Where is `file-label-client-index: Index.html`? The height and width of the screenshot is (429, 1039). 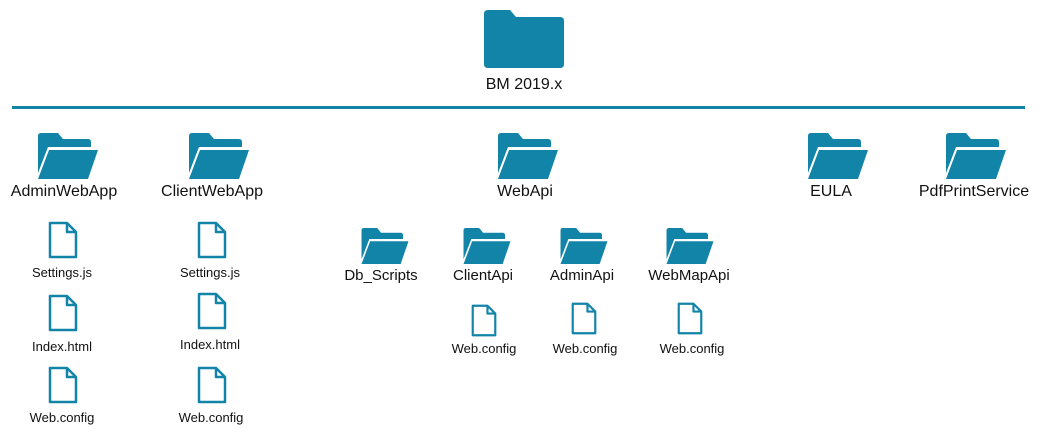 file-label-client-index: Index.html is located at coordinates (210, 344).